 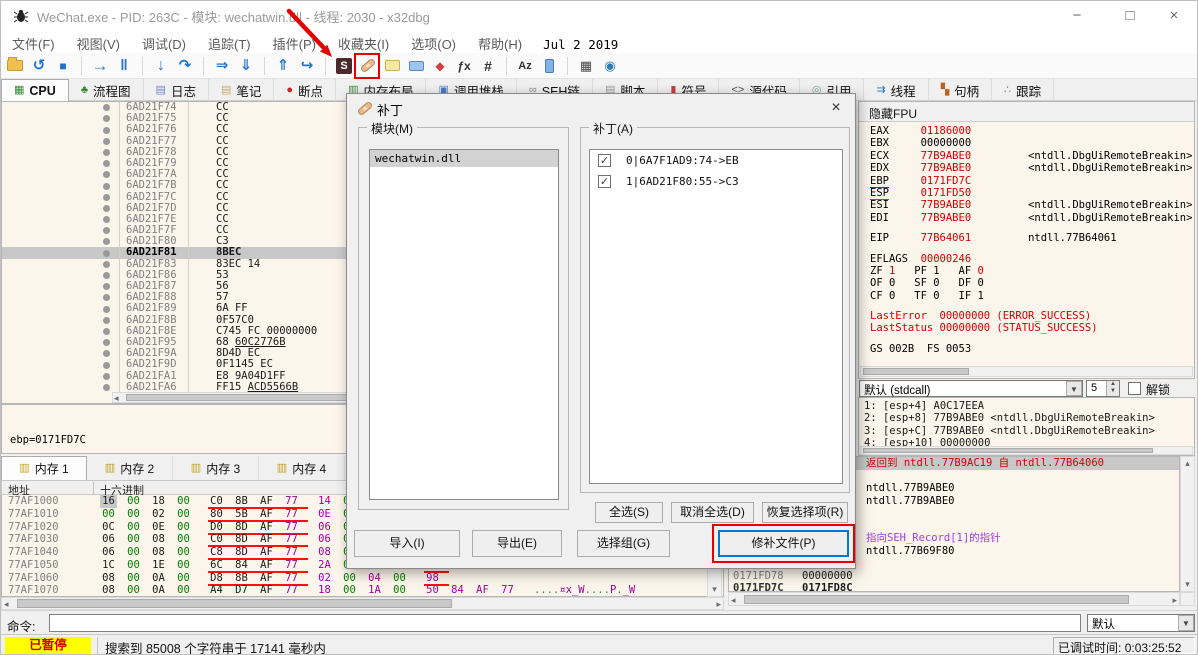 What do you see at coordinates (464, 158) in the screenshot?
I see `module-list-item: wechatwin.dll` at bounding box center [464, 158].